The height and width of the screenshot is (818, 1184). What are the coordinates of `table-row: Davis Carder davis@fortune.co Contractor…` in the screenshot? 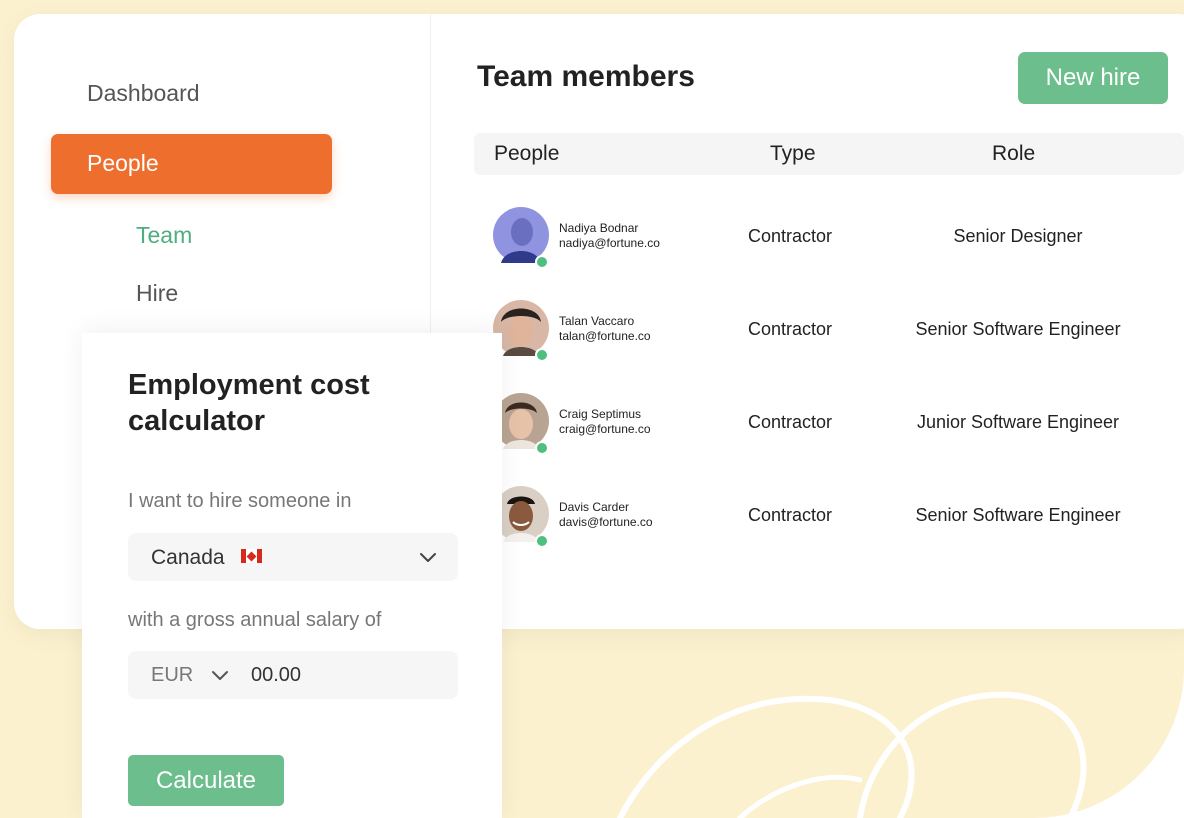 It's located at (829, 521).